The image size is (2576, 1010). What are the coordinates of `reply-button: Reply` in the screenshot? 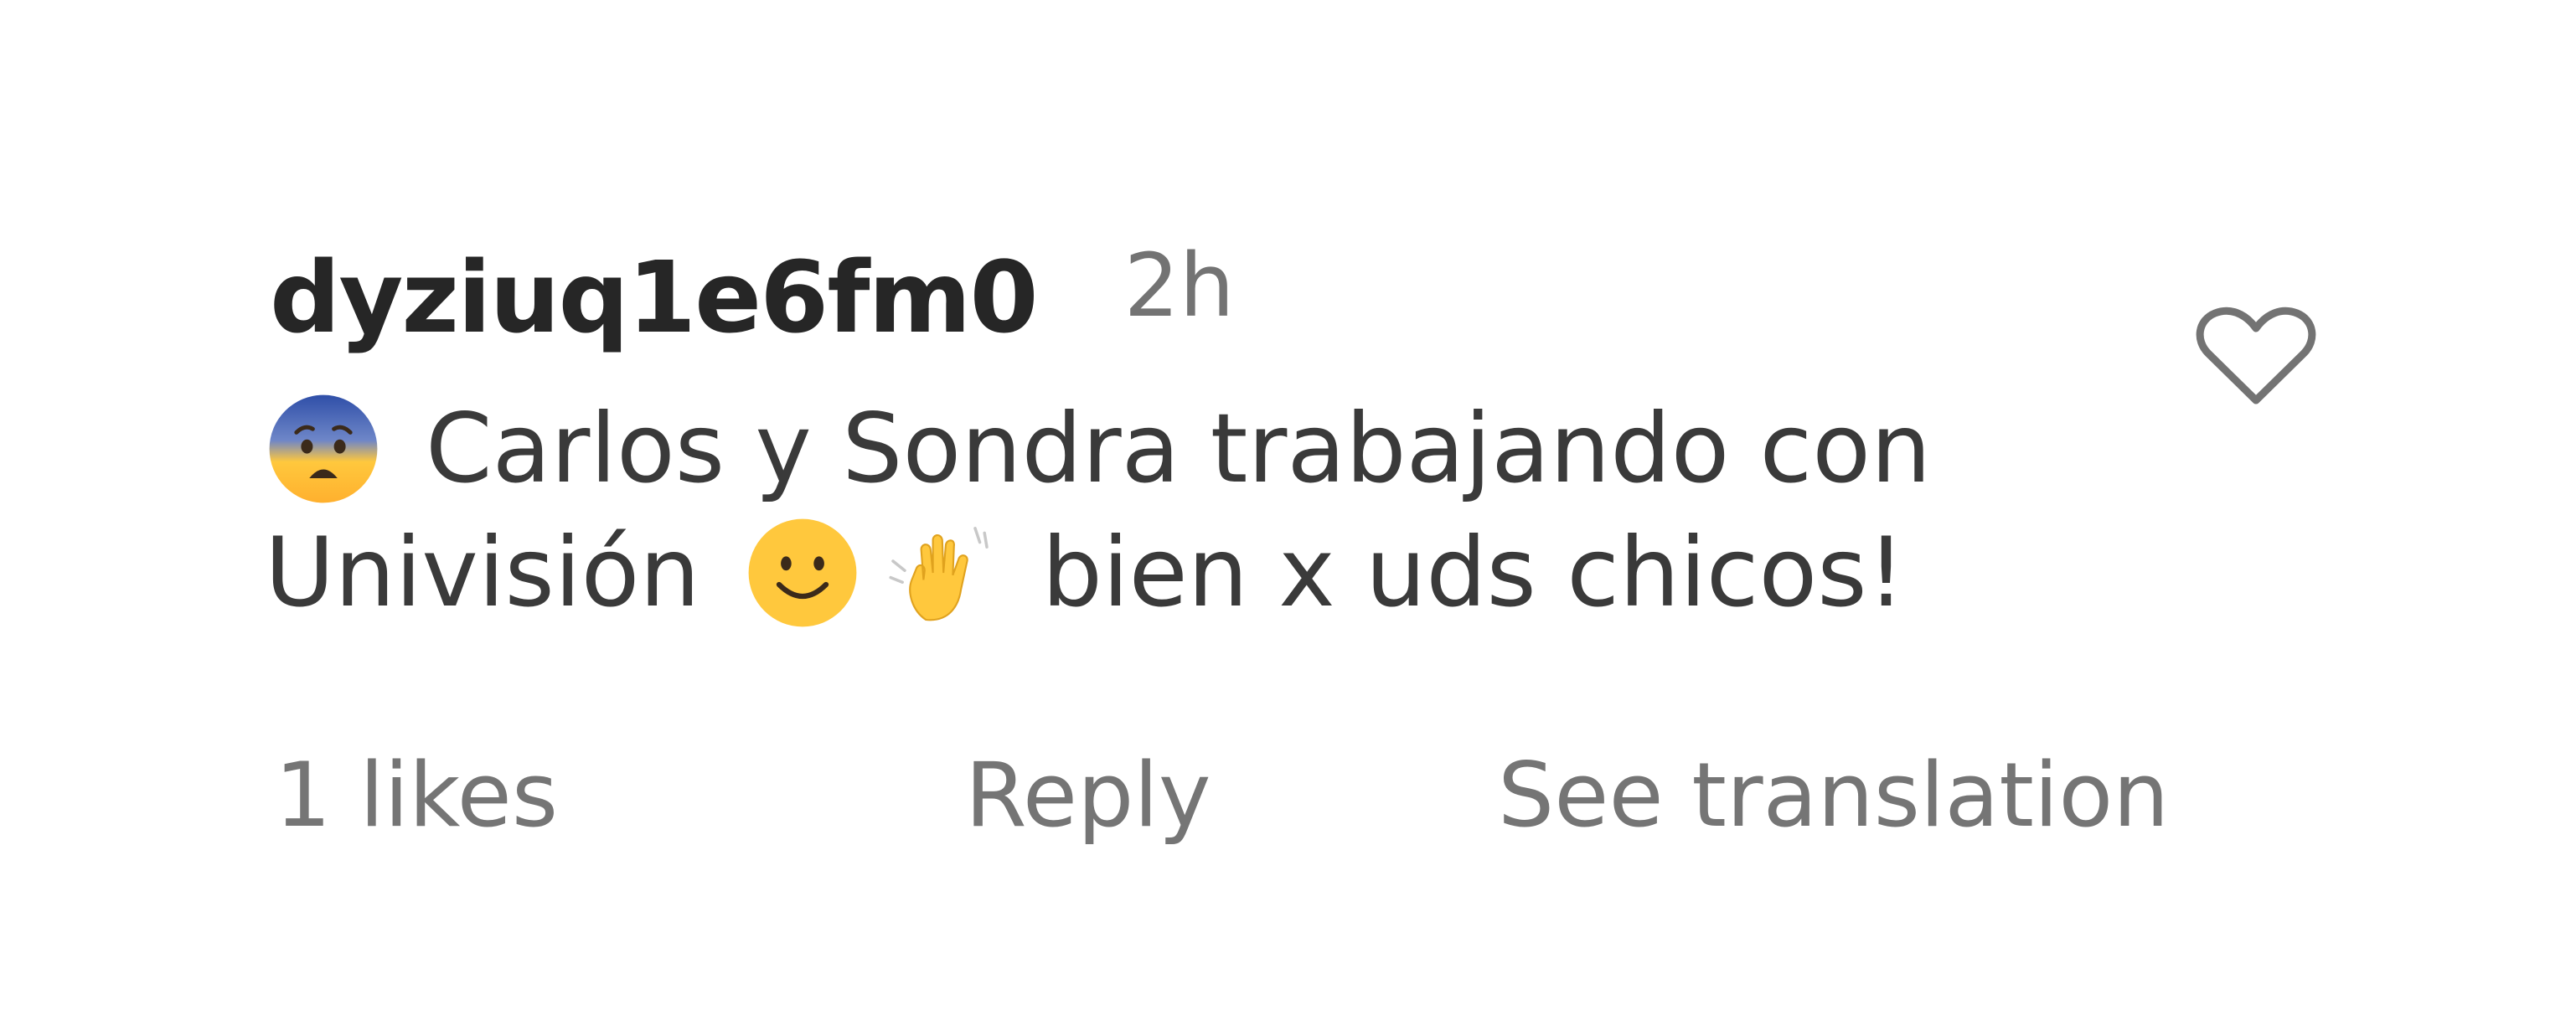 It's located at (1088, 795).